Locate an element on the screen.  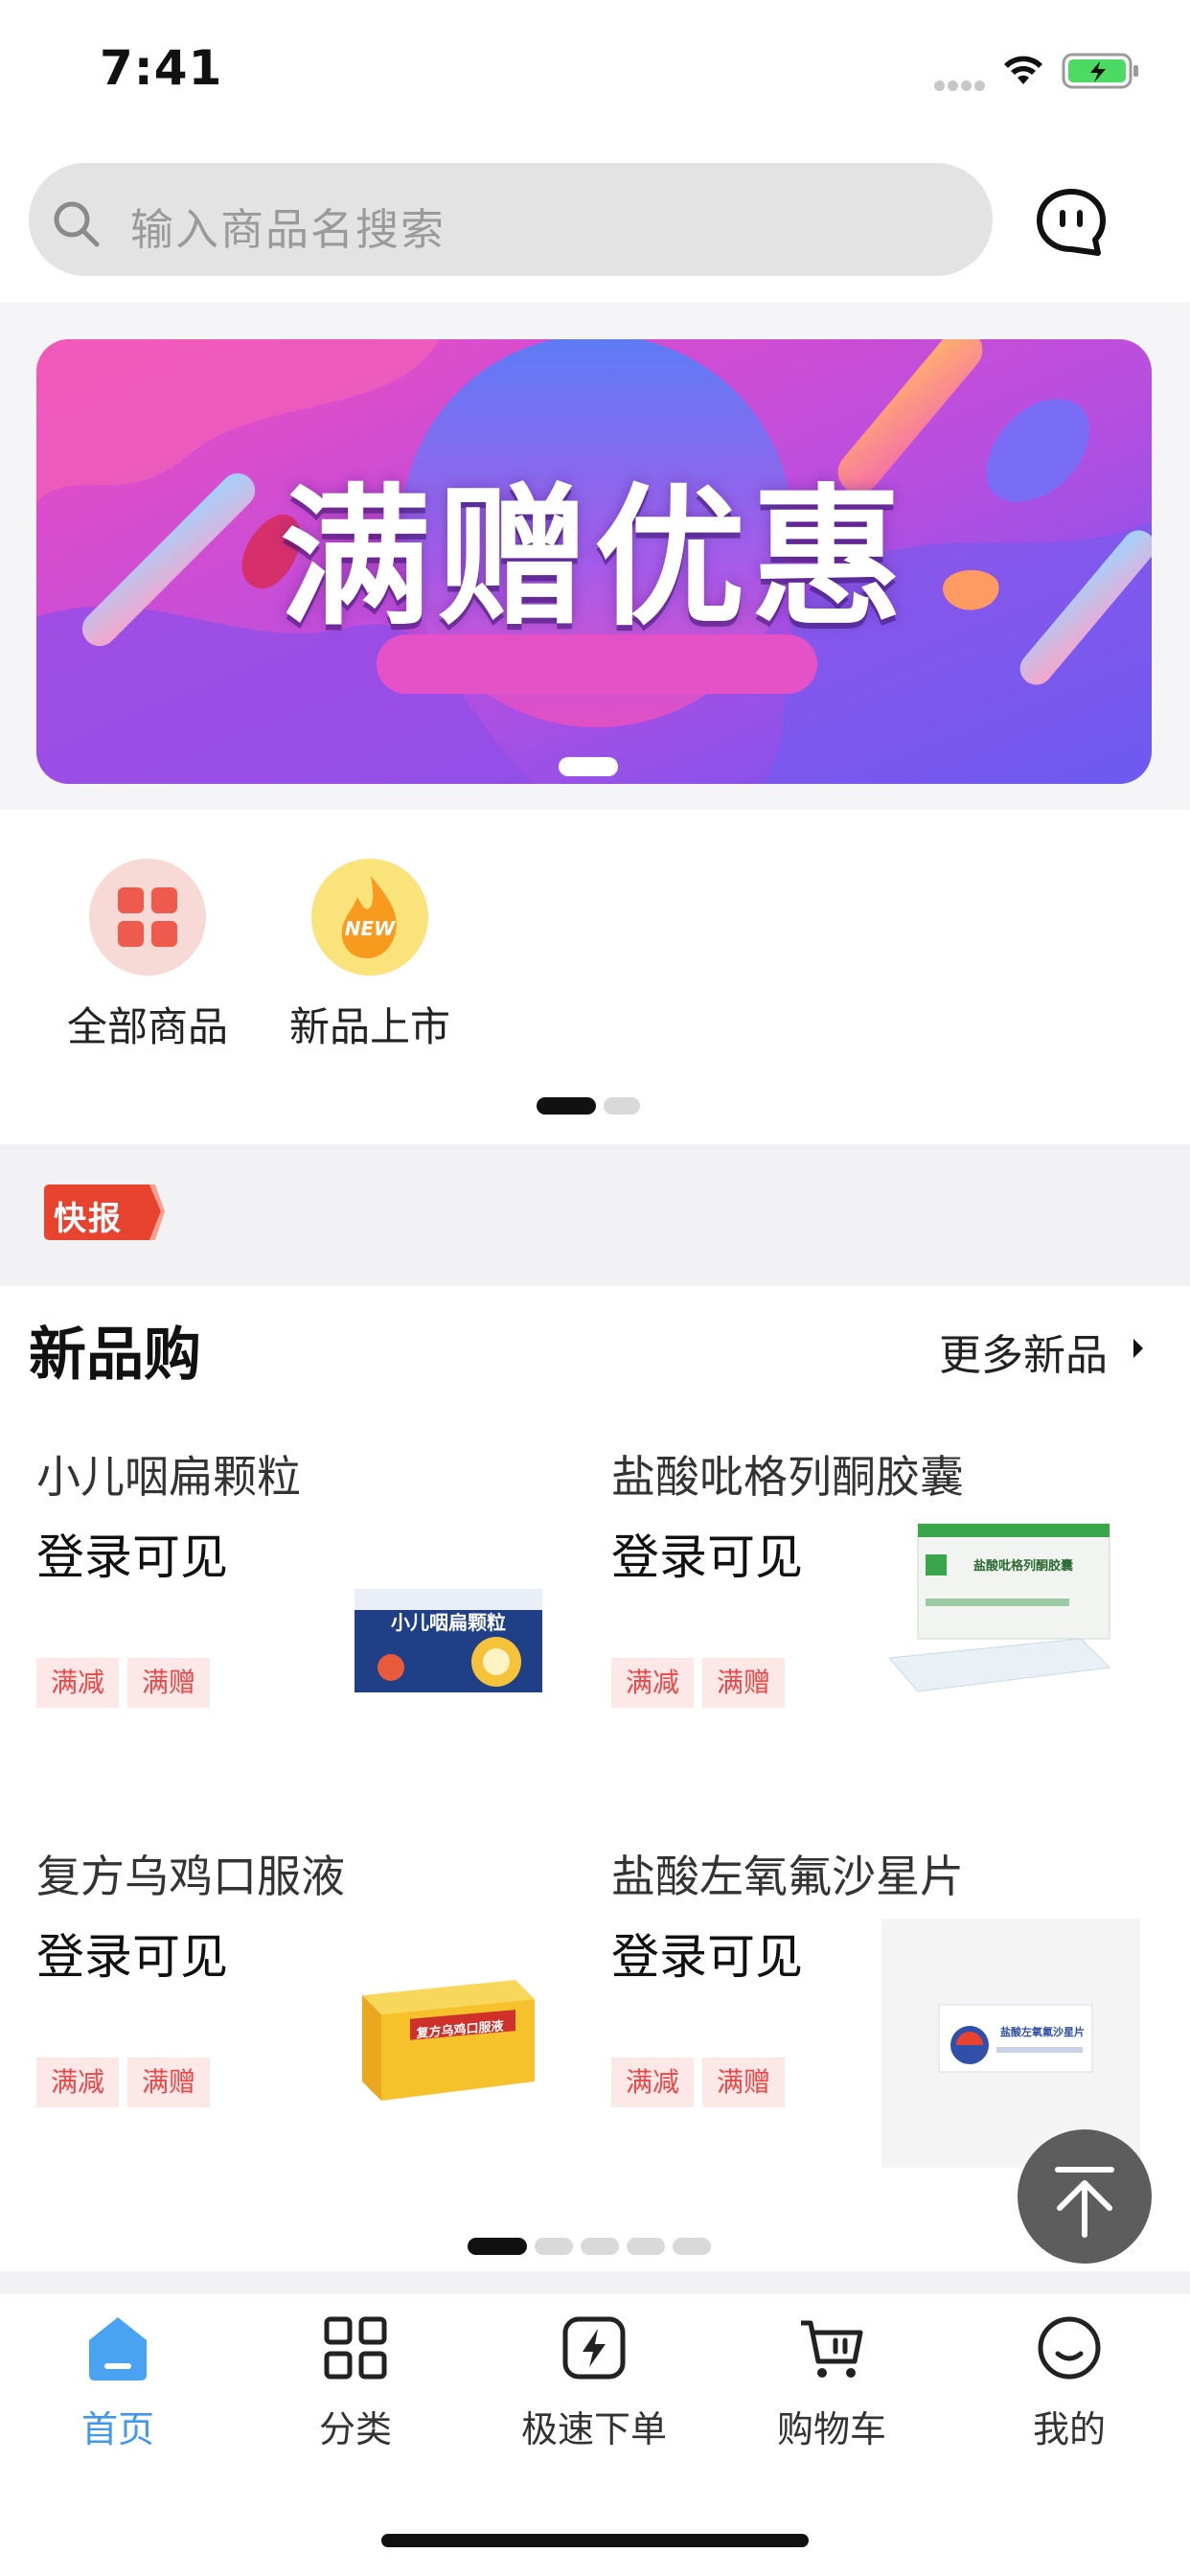
news-ticker: 快报 is located at coordinates (595, 1215).